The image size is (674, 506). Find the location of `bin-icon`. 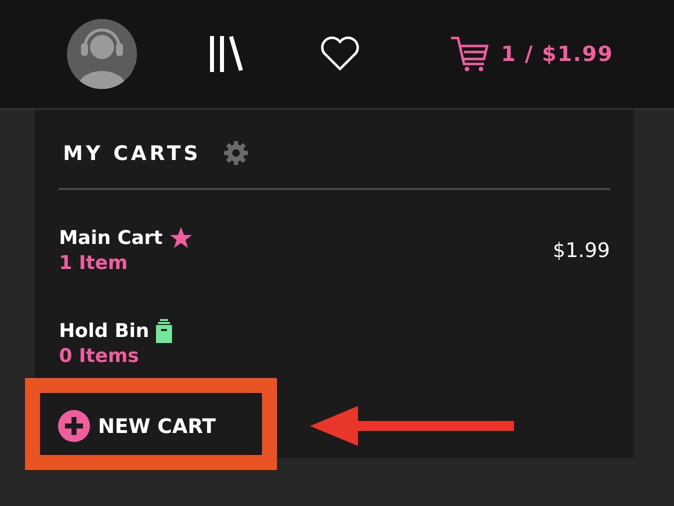

bin-icon is located at coordinates (164, 331).